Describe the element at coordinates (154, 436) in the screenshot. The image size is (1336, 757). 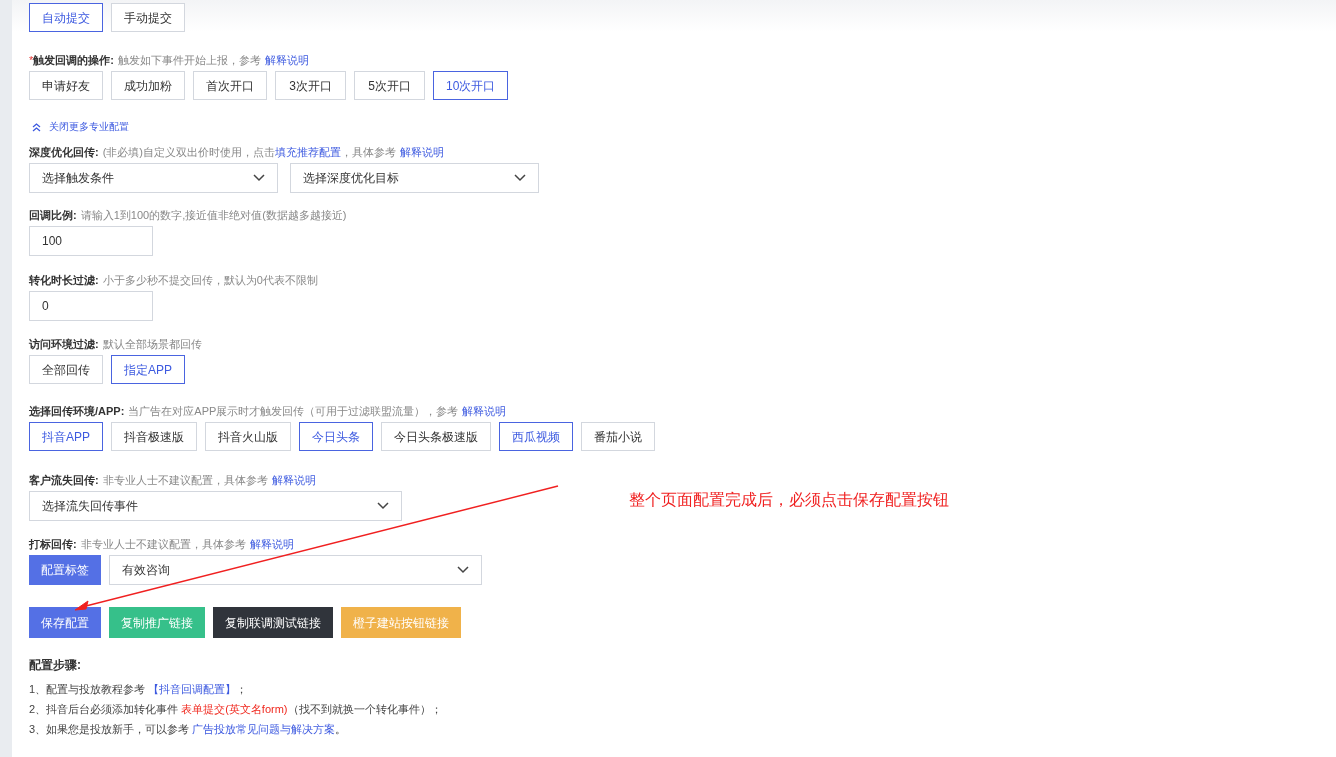
I see `option-button: 抖音极速版` at that location.